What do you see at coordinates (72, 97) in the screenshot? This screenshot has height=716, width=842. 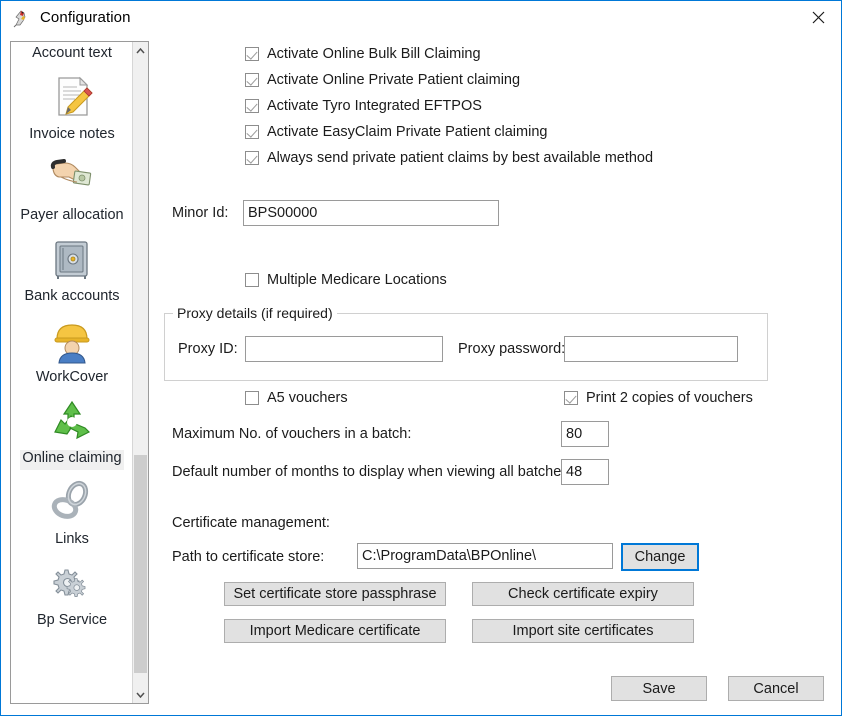 I see `document-pencil-icon` at bounding box center [72, 97].